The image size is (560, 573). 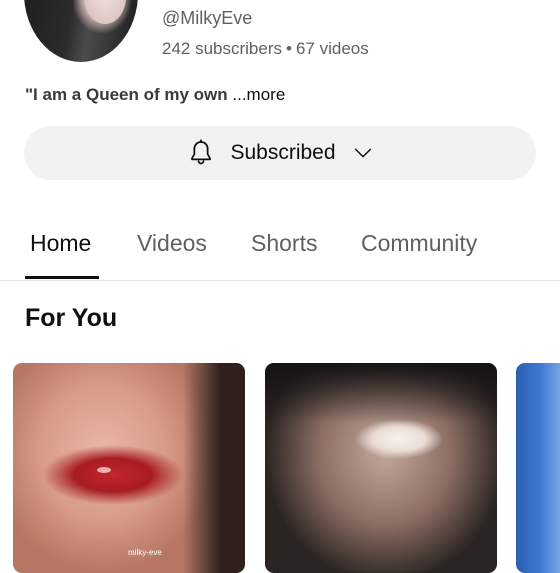 I want to click on subscribed-label: Subscribed, so click(x=283, y=152).